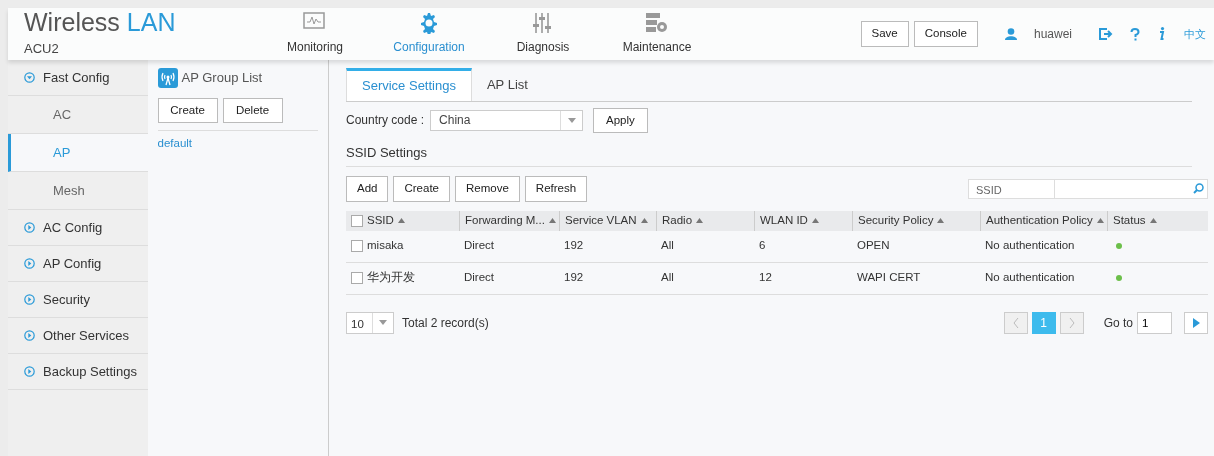 Image resolution: width=1214 pixels, height=456 pixels. Describe the element at coordinates (769, 155) in the screenshot. I see `section-title: SSID Settings` at that location.